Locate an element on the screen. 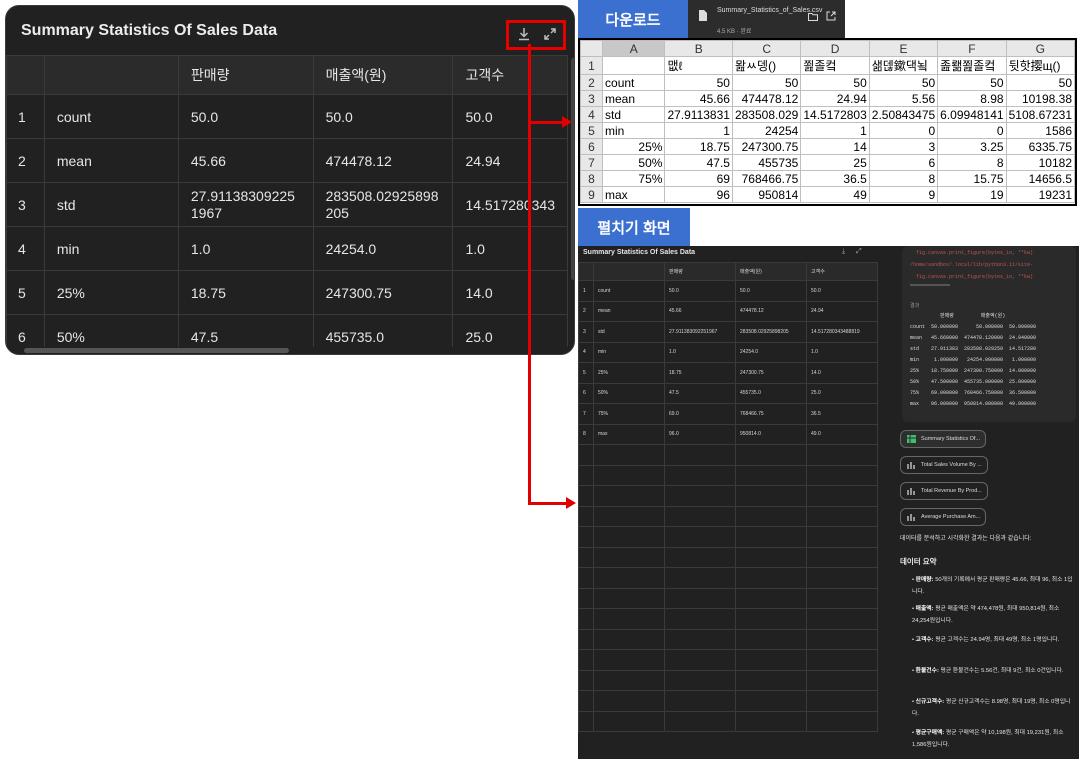  download-icon is located at coordinates (524, 36).